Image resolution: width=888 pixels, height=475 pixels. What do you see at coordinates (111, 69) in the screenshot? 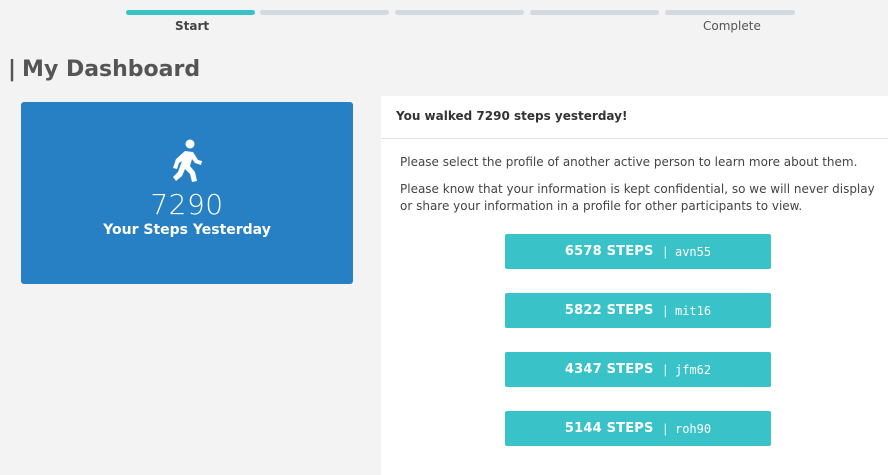
I see `page-title-text: My Dashboard` at bounding box center [111, 69].